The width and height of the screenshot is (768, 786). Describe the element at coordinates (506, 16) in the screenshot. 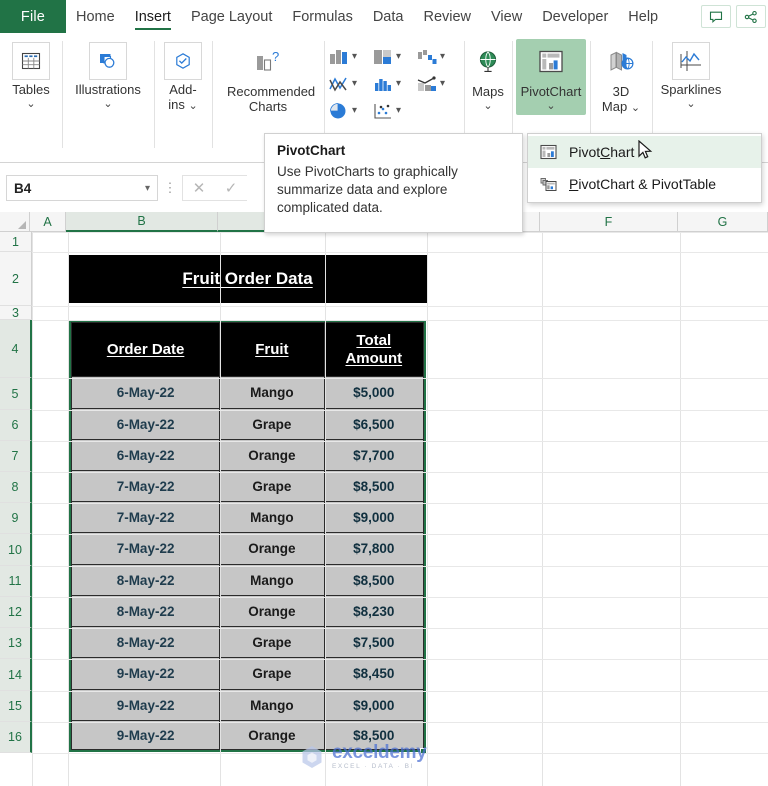

I see `tab-view: View` at that location.